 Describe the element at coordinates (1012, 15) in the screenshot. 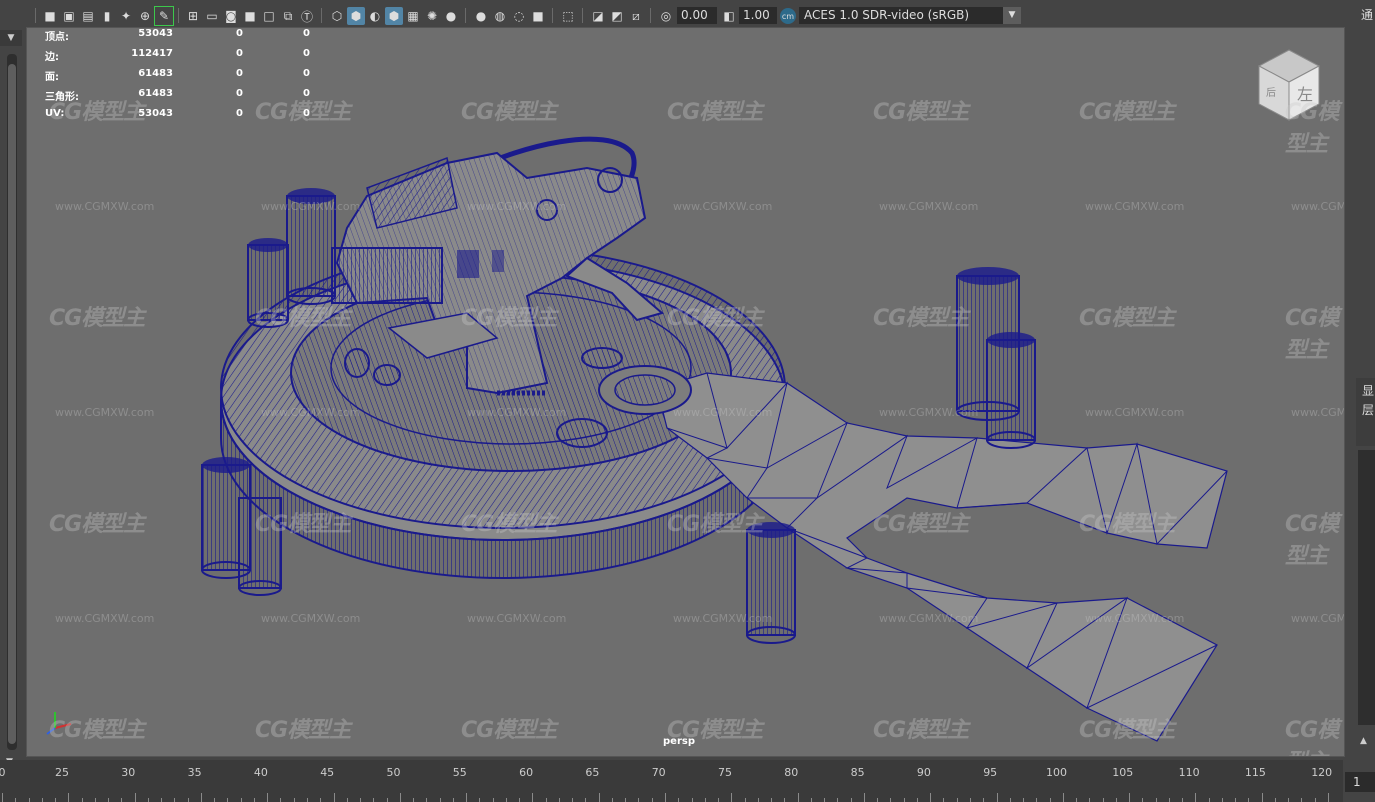

I see `chevron-down-icon: ▼` at that location.